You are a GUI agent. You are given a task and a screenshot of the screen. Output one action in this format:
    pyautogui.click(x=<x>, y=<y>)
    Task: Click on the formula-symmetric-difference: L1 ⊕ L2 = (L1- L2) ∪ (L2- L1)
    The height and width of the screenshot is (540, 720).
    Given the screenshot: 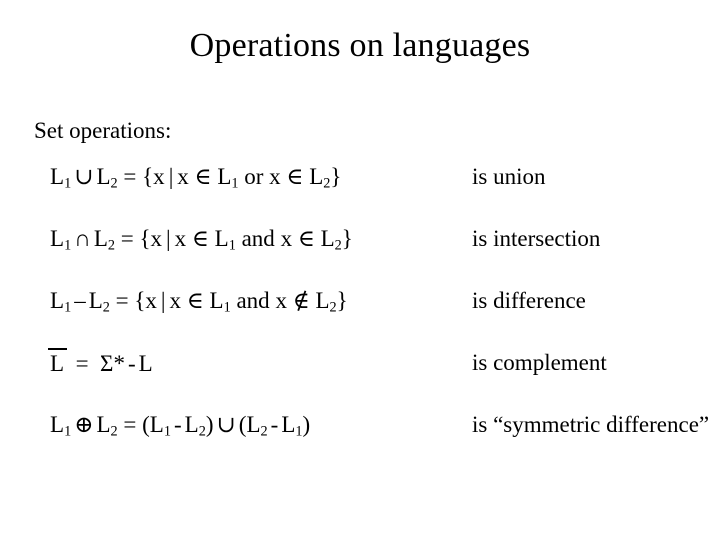 What is the action you would take?
    pyautogui.click(x=180, y=425)
    